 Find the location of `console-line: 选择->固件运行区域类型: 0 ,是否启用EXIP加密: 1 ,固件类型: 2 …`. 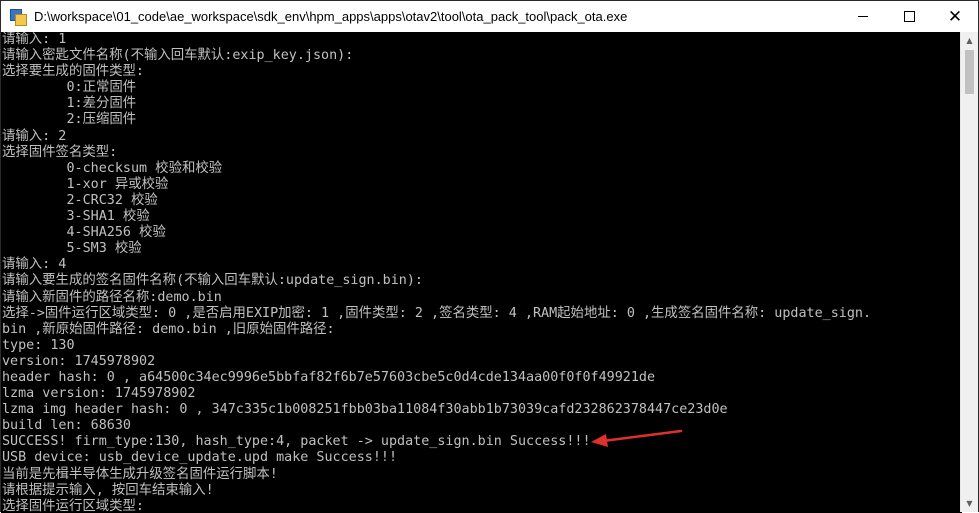

console-line: 选择->固件运行区域类型: 0 ,是否启用EXIP加密: 1 ,固件类型: 2 … is located at coordinates (437, 313).